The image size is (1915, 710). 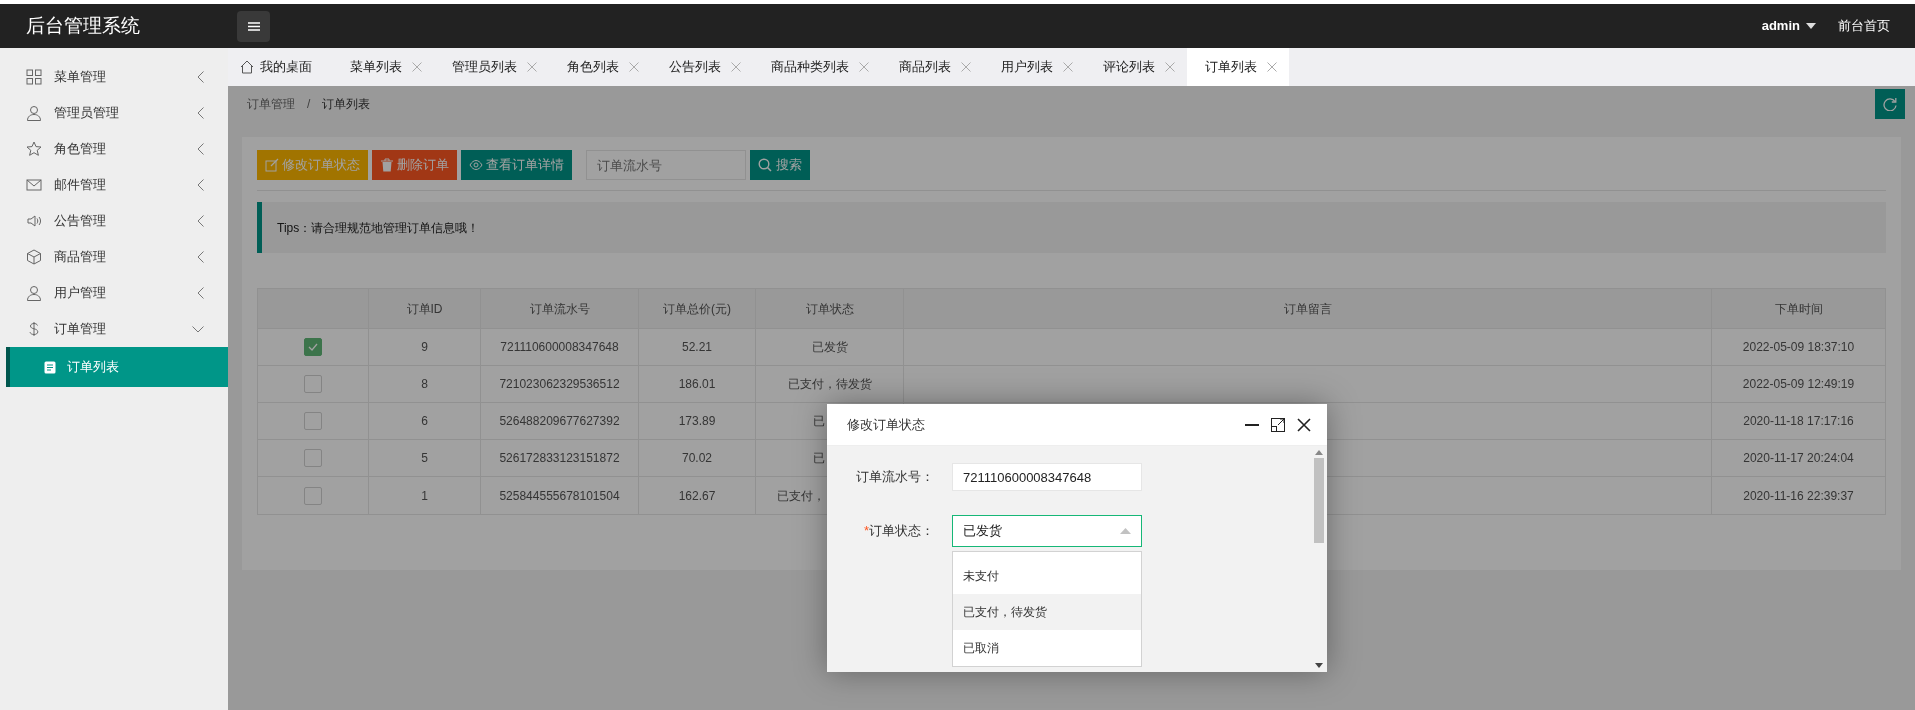 What do you see at coordinates (932, 67) in the screenshot?
I see `tab: 商品列表` at bounding box center [932, 67].